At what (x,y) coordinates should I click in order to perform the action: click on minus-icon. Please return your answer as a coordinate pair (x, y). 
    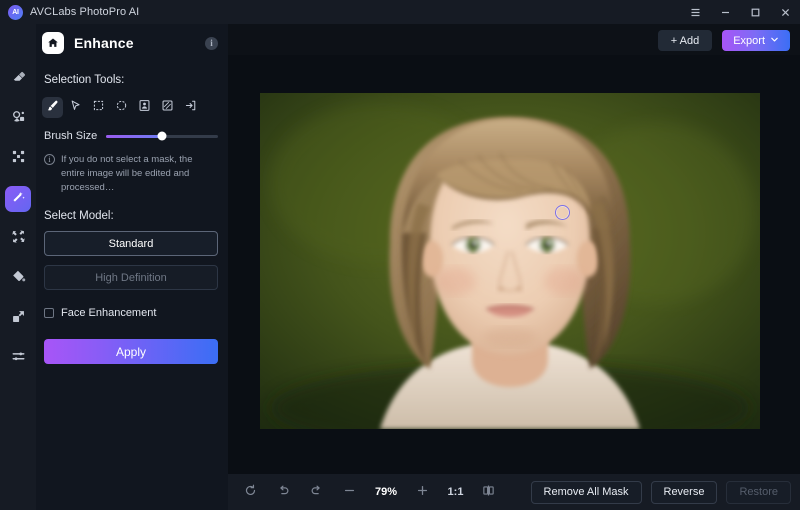
    Looking at the image, I should click on (349, 492).